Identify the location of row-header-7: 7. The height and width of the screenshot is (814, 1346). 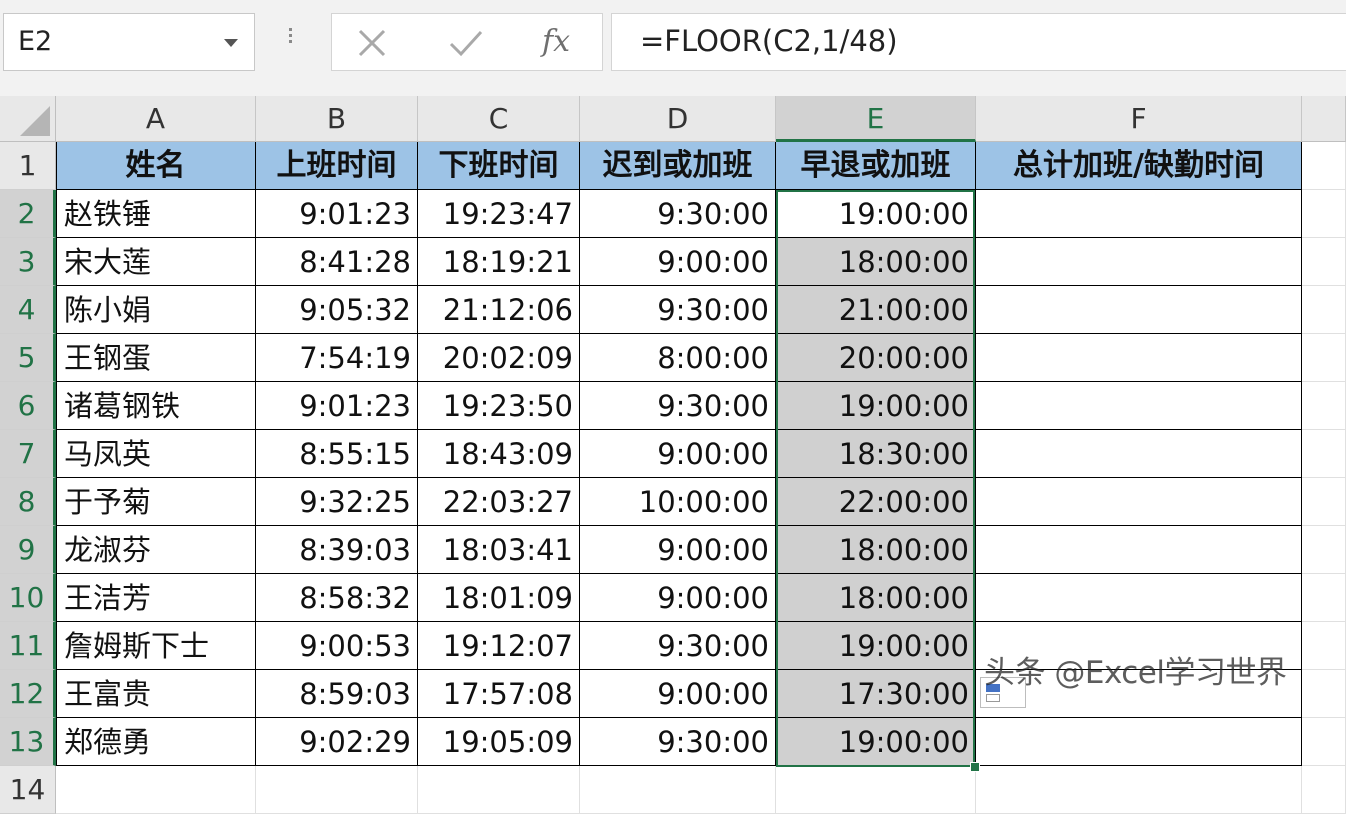
(28, 454).